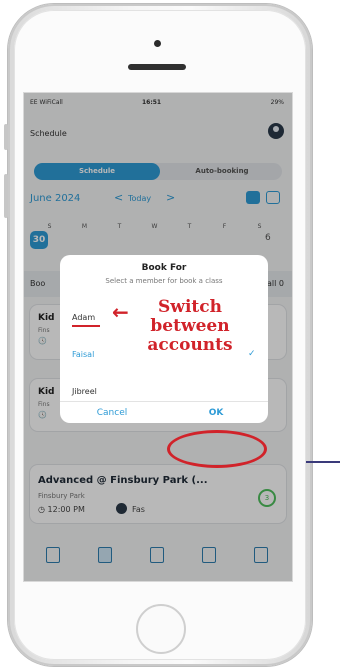 The width and height of the screenshot is (340, 667). What do you see at coordinates (164, 268) in the screenshot?
I see `dialog-title: Book For` at bounding box center [164, 268].